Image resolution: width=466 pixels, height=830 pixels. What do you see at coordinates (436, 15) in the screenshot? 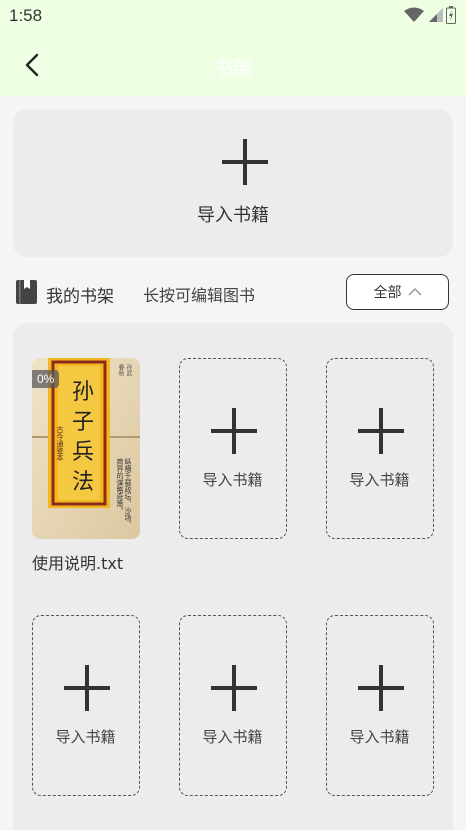
I see `signal-icon` at bounding box center [436, 15].